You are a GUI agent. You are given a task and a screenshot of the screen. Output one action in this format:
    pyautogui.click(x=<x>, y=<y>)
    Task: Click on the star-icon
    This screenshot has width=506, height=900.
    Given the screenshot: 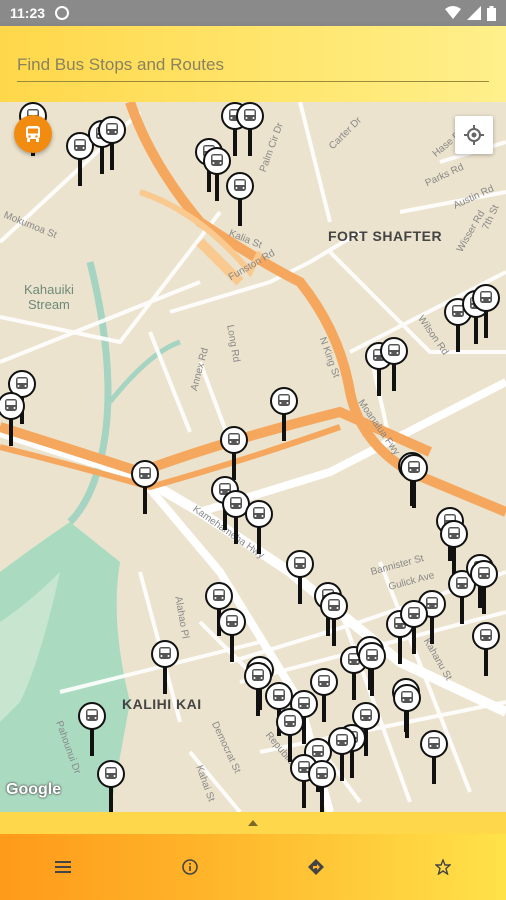 What is the action you would take?
    pyautogui.click(x=442, y=867)
    